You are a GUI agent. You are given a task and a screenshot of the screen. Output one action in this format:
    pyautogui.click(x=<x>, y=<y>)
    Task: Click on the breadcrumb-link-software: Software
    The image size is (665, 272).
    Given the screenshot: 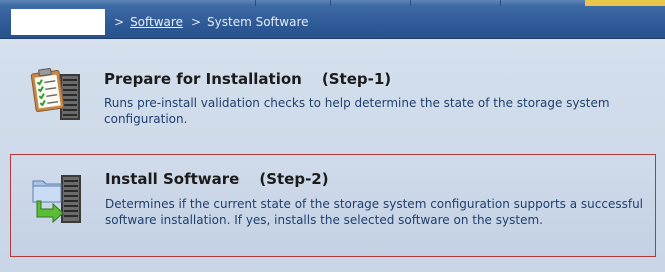 What is the action you would take?
    pyautogui.click(x=156, y=22)
    